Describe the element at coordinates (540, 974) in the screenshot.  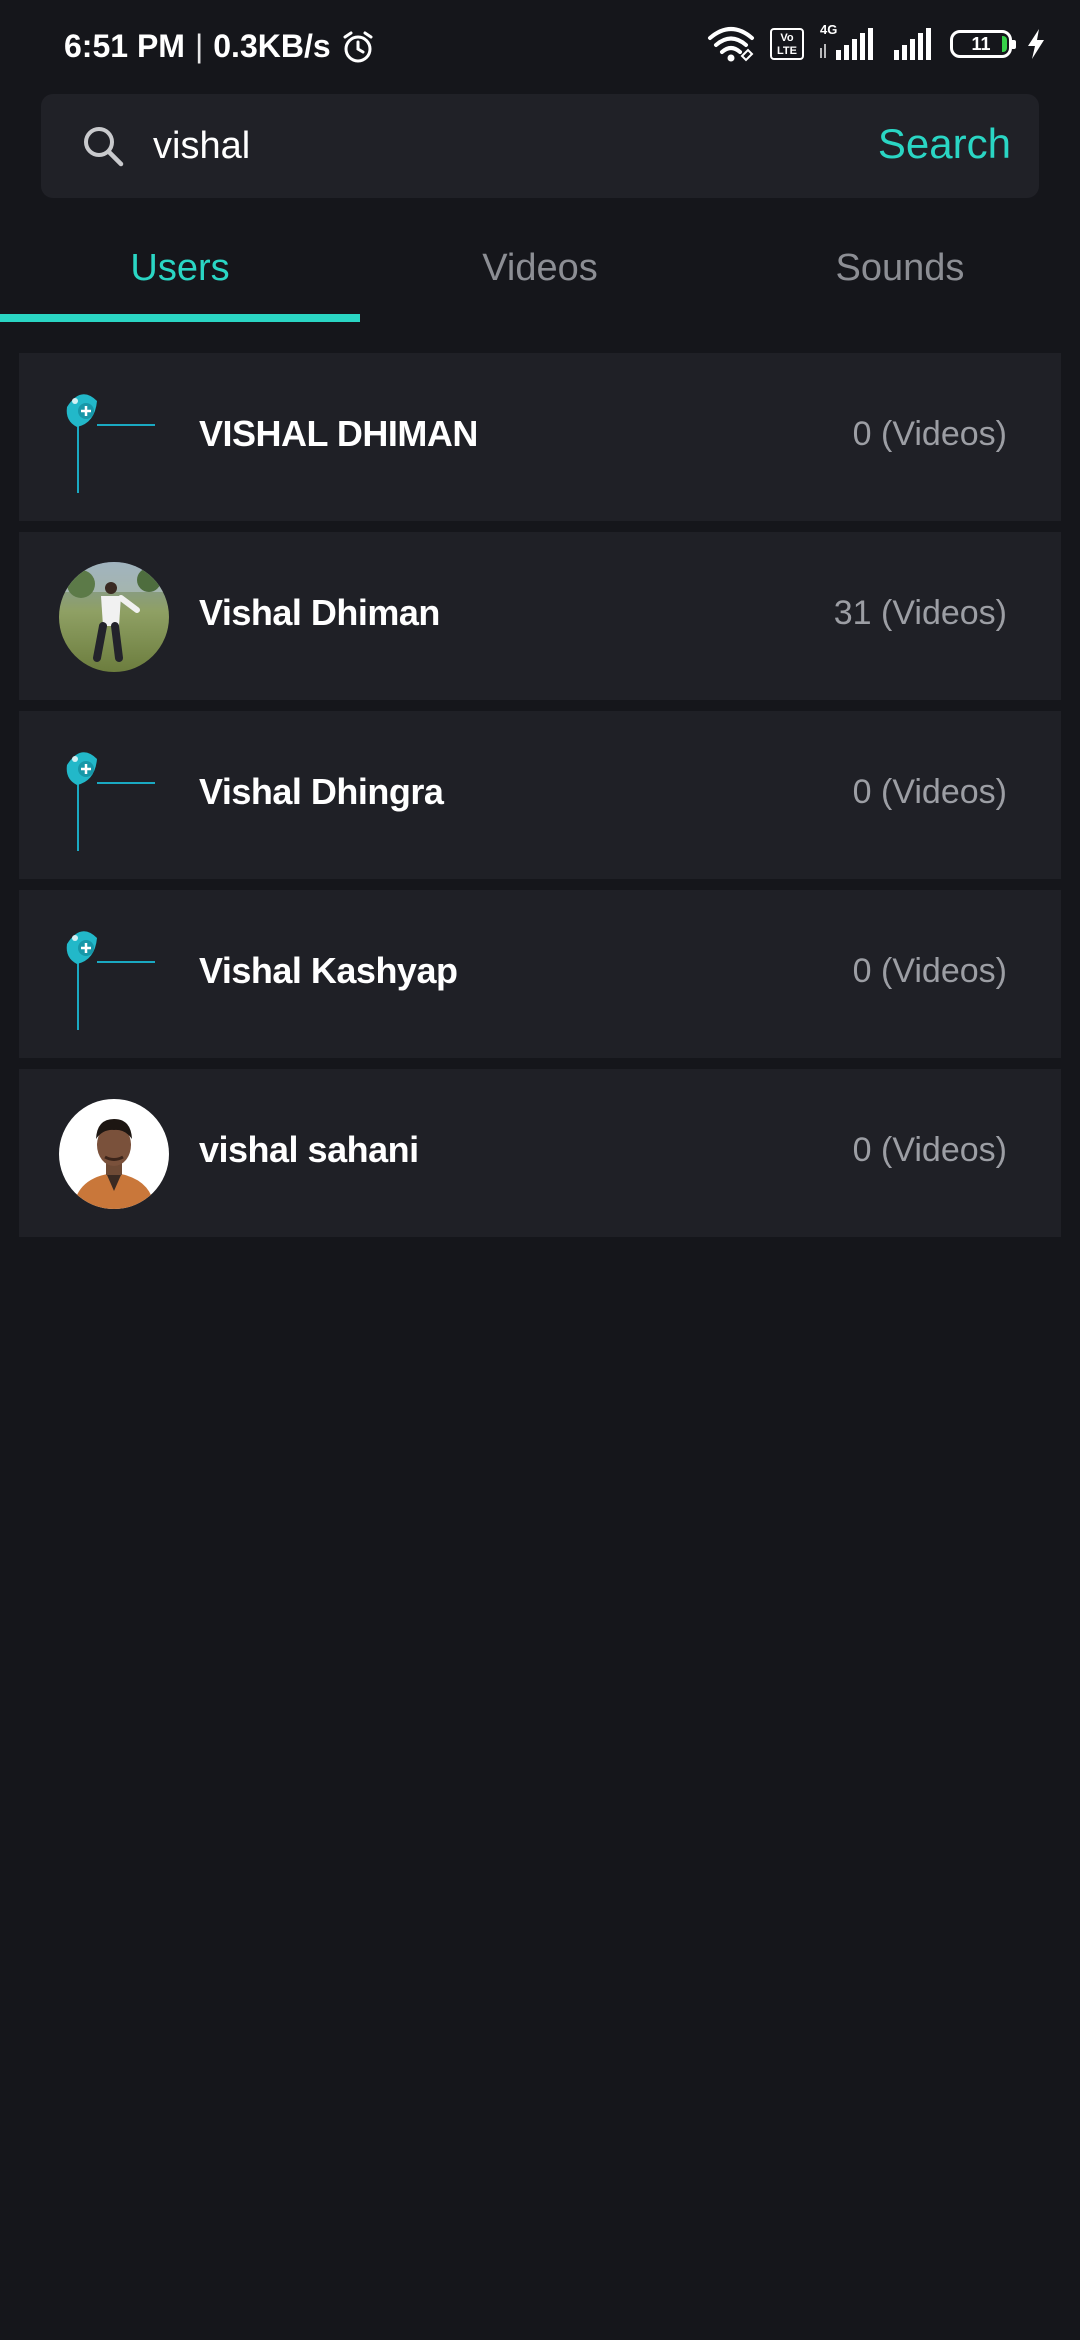
I see `list-item: Vishal Kashyap 0 (Videos)` at that location.